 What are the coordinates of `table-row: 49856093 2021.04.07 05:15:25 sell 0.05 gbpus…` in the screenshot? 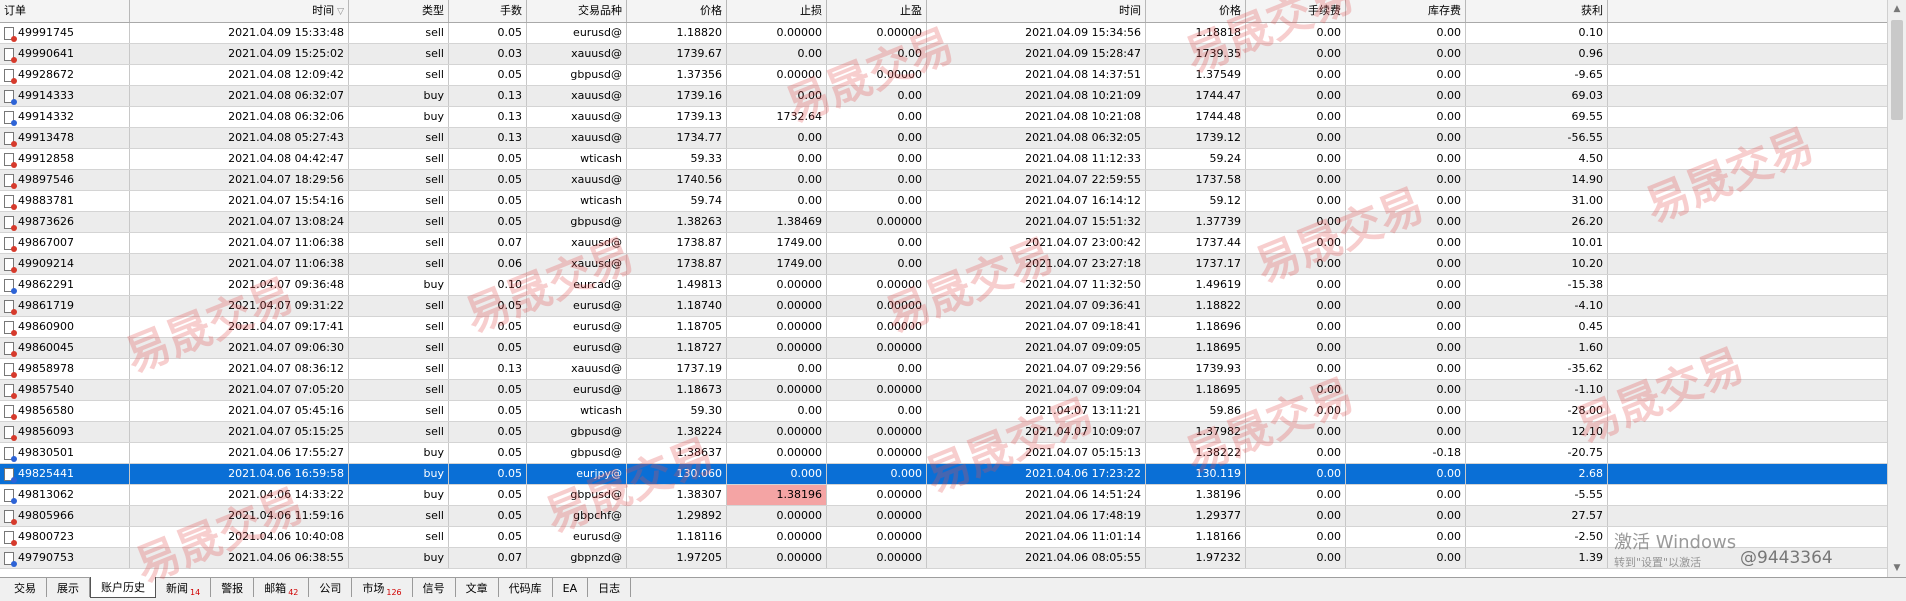 It's located at (943, 432).